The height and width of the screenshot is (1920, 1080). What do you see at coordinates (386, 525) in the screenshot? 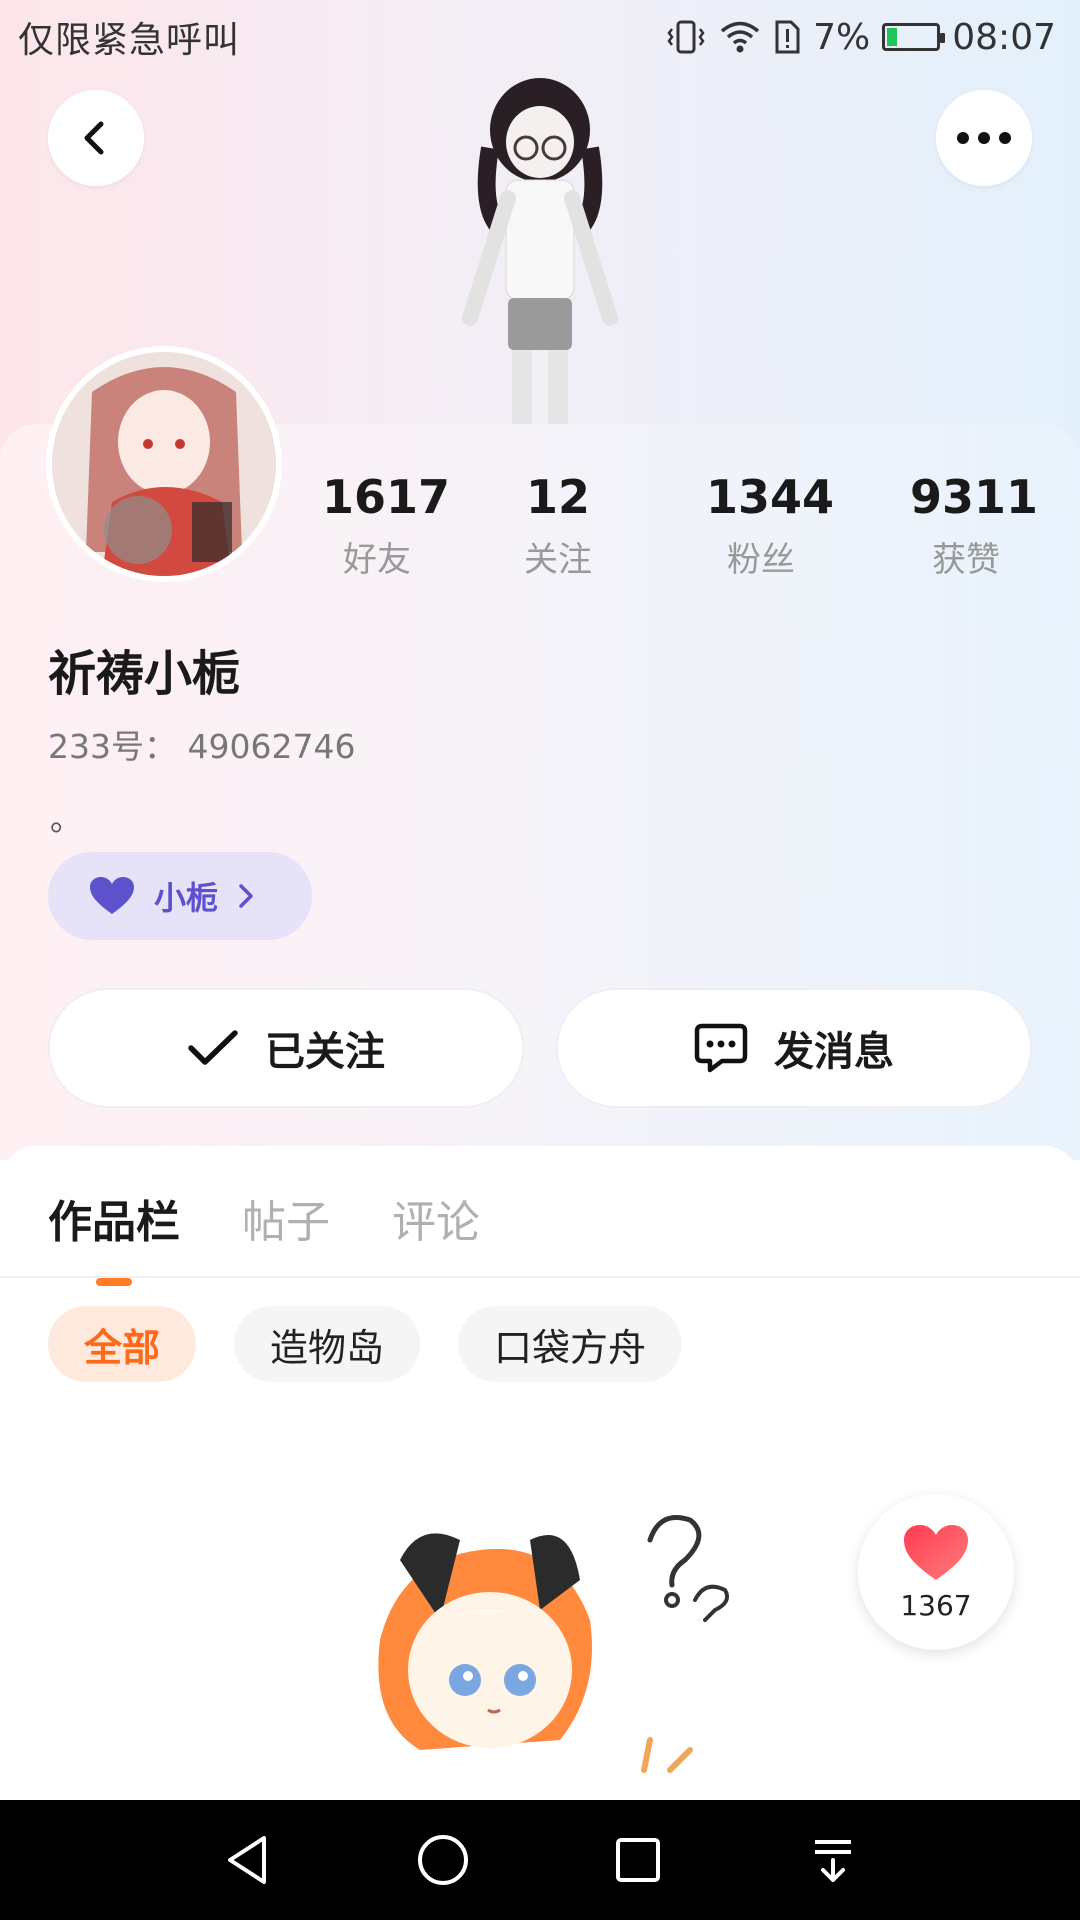
I see `stat-friends: 1617 好友` at bounding box center [386, 525].